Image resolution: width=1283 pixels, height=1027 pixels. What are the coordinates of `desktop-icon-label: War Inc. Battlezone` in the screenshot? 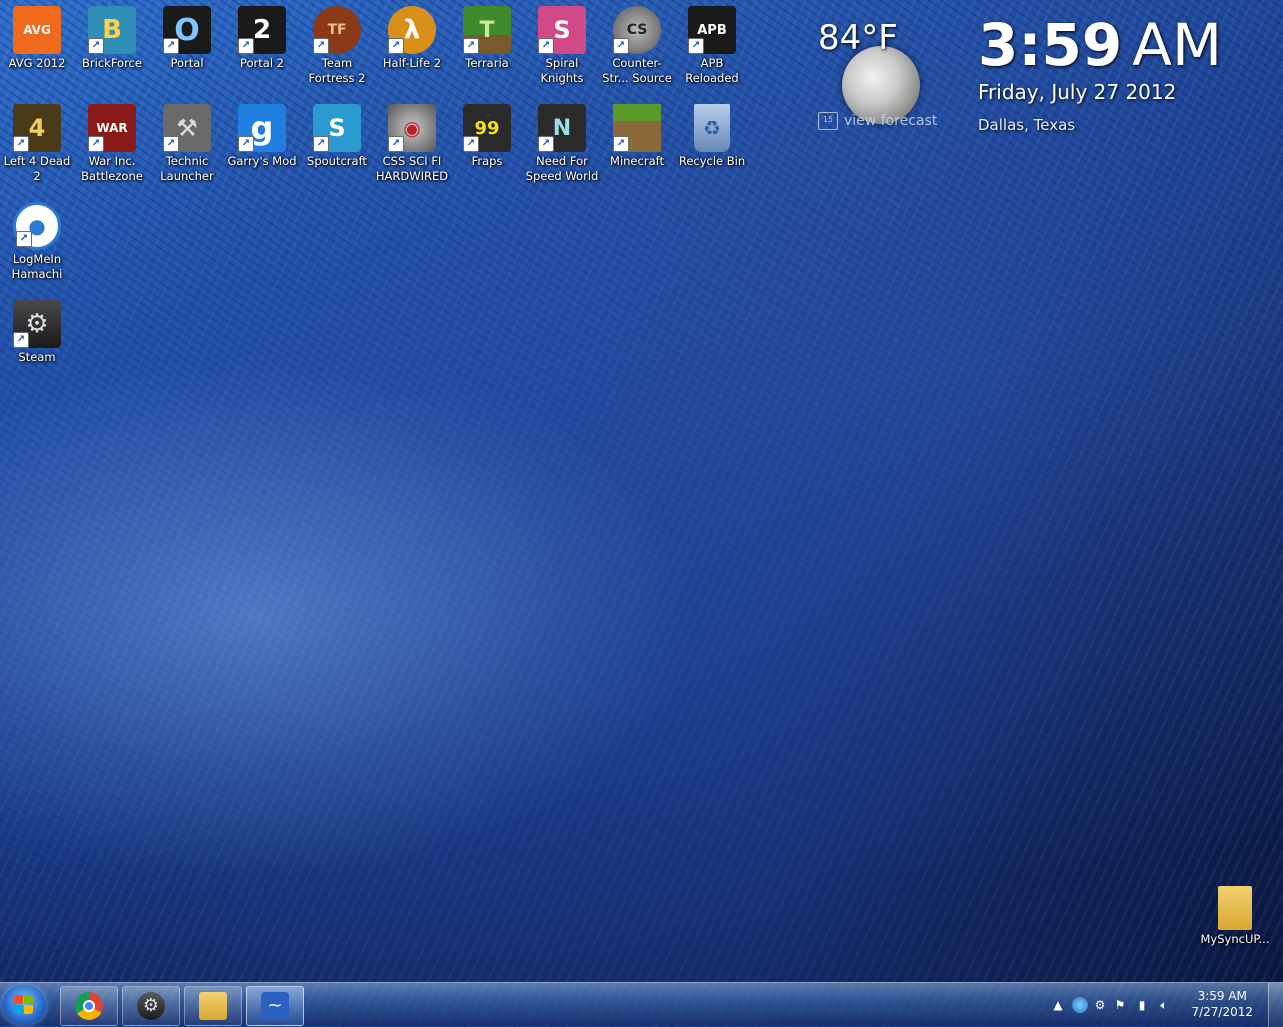 It's located at (112, 168).